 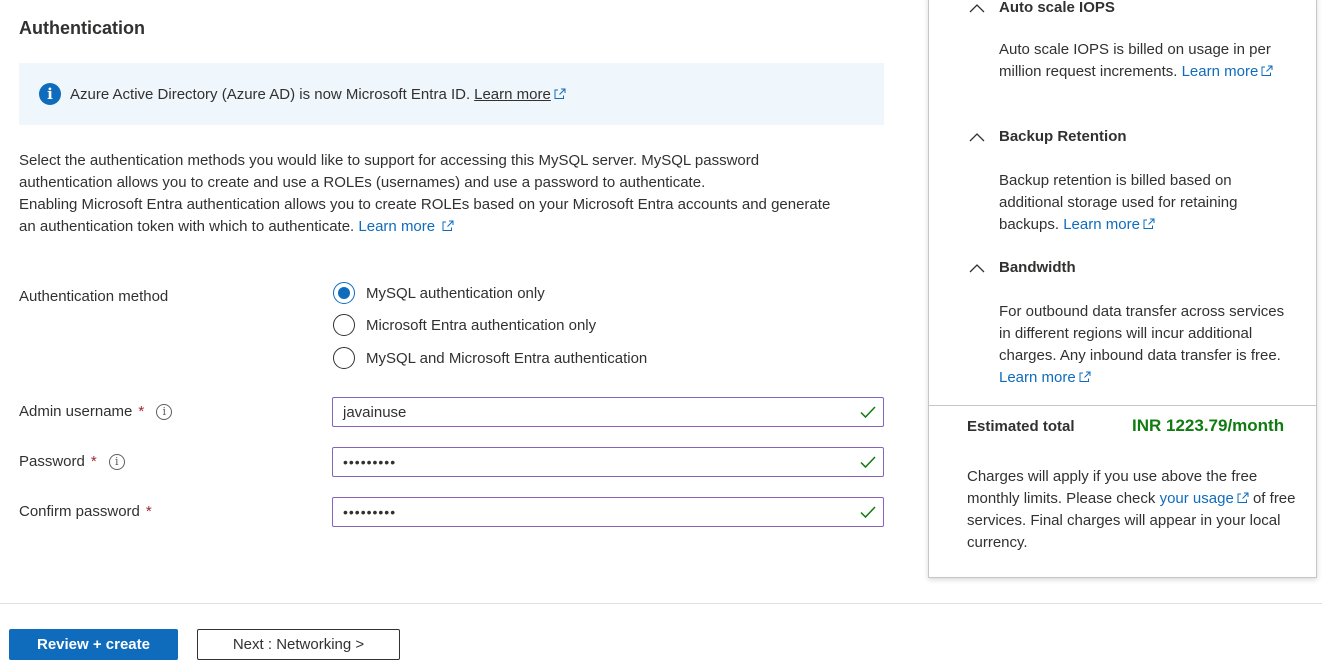 I want to click on panel-divider, so click(x=1122, y=405).